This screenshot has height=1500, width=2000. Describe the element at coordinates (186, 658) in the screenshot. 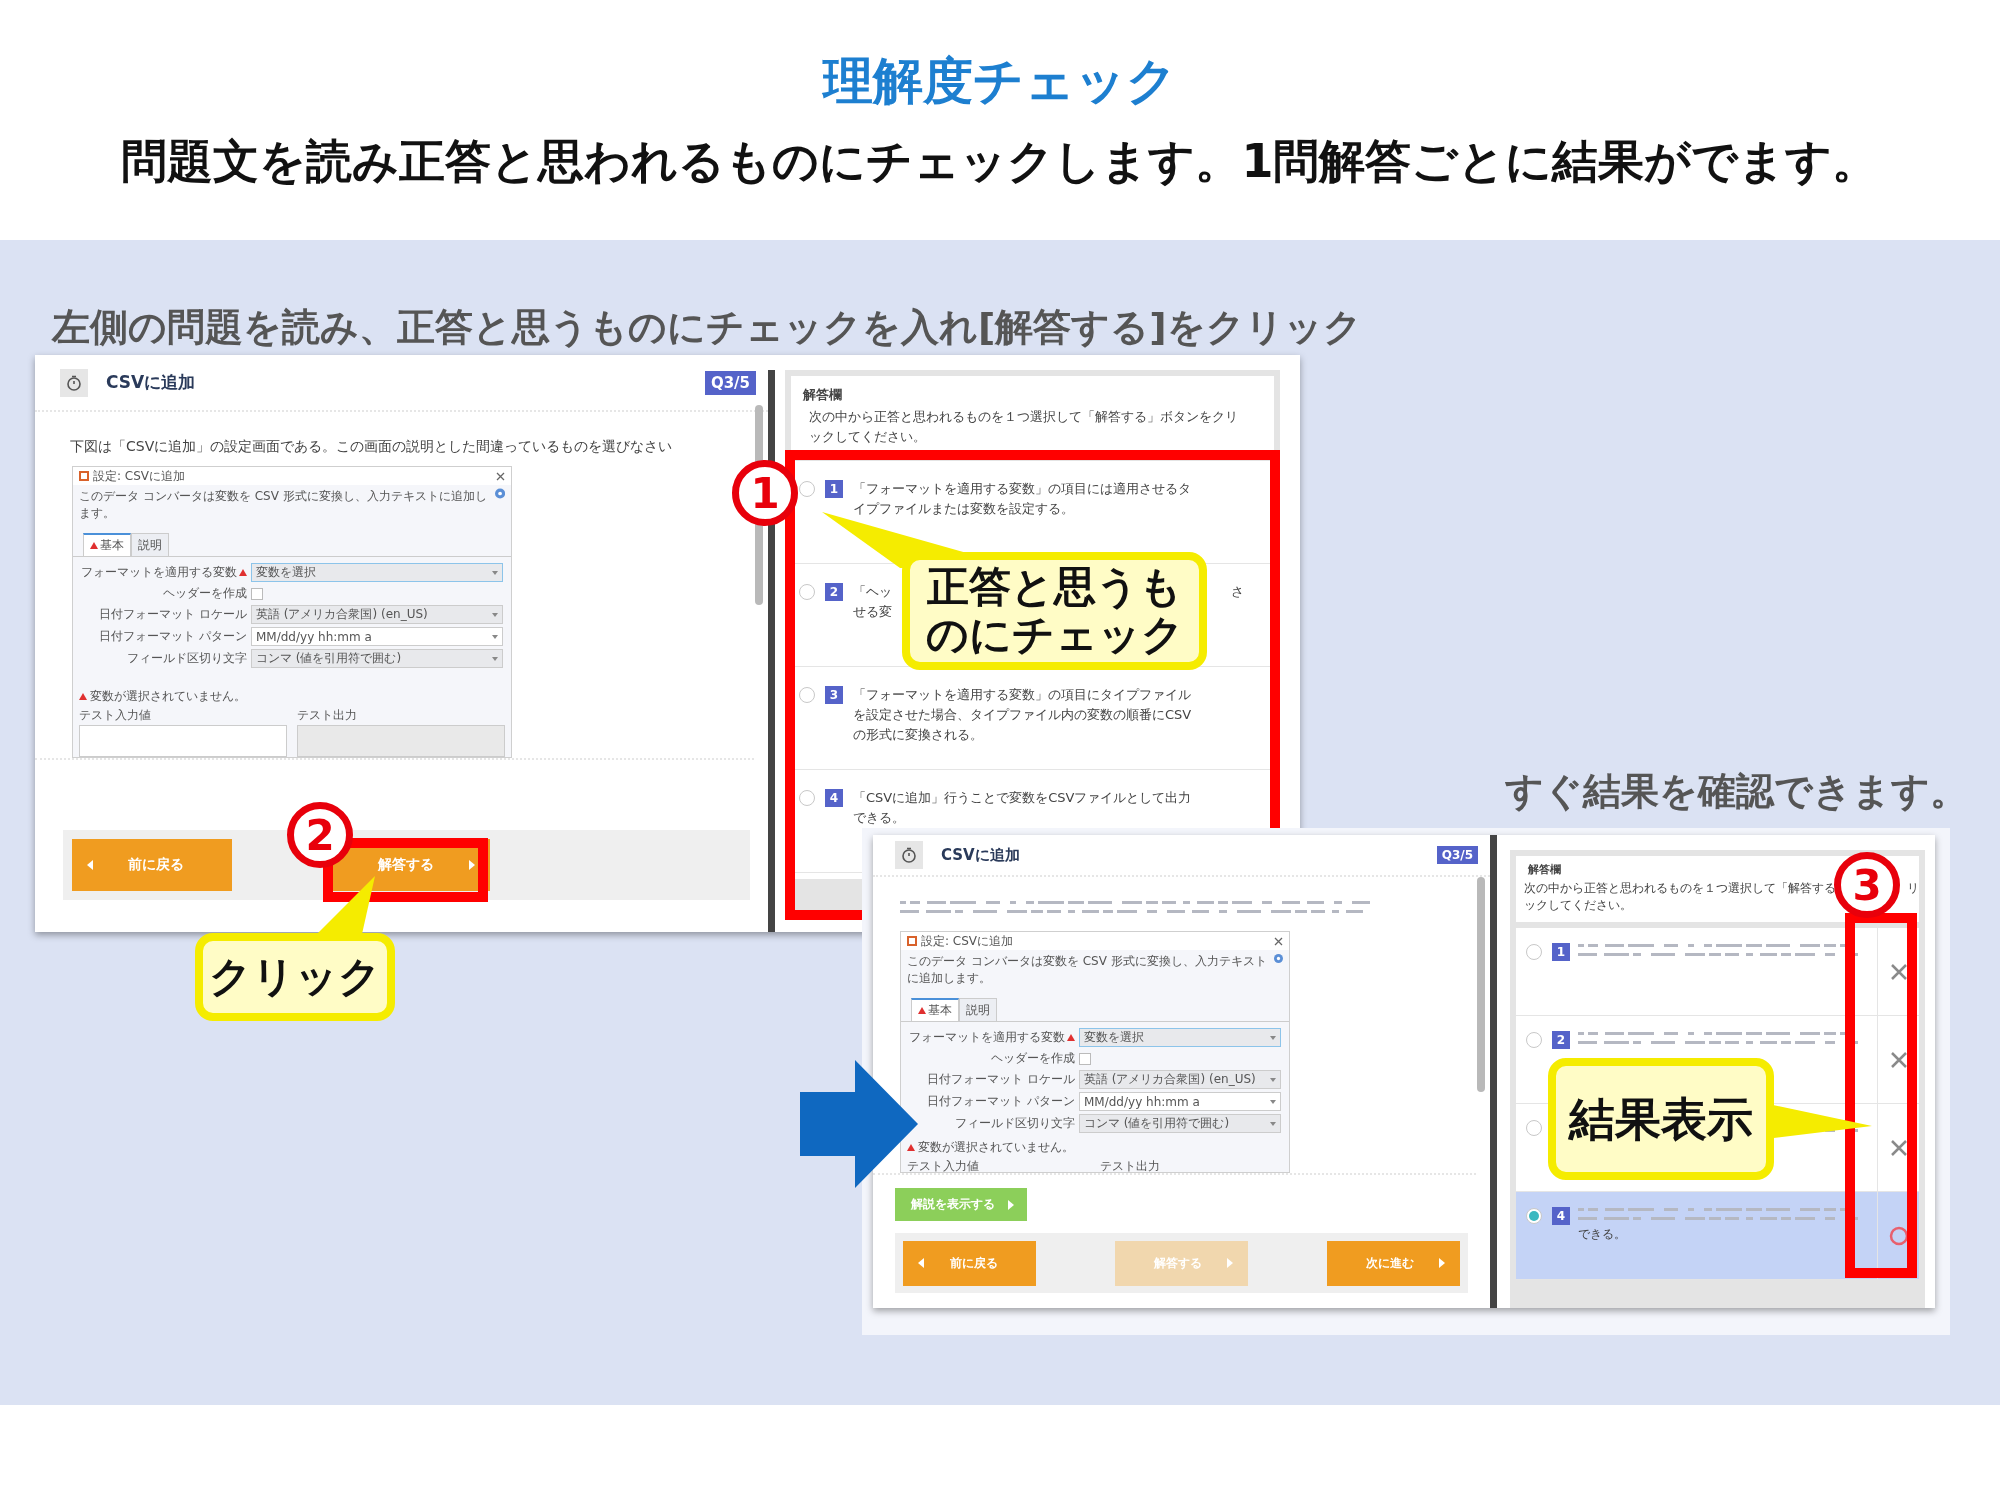

I see `field-label: フィールド区切り文字` at that location.